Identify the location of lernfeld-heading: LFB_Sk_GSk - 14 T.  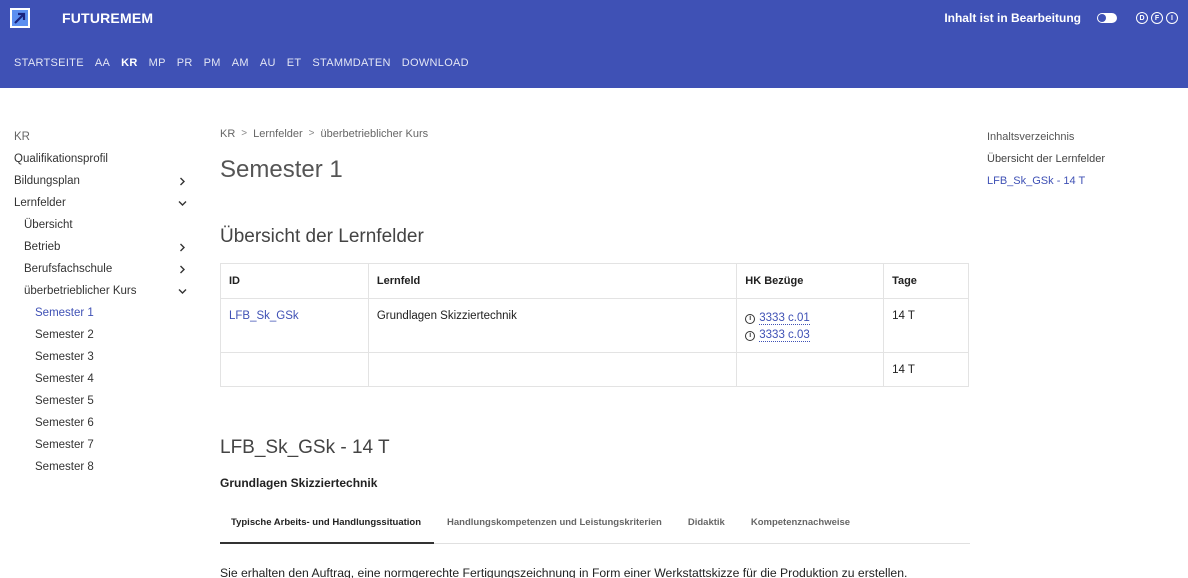
(305, 447).